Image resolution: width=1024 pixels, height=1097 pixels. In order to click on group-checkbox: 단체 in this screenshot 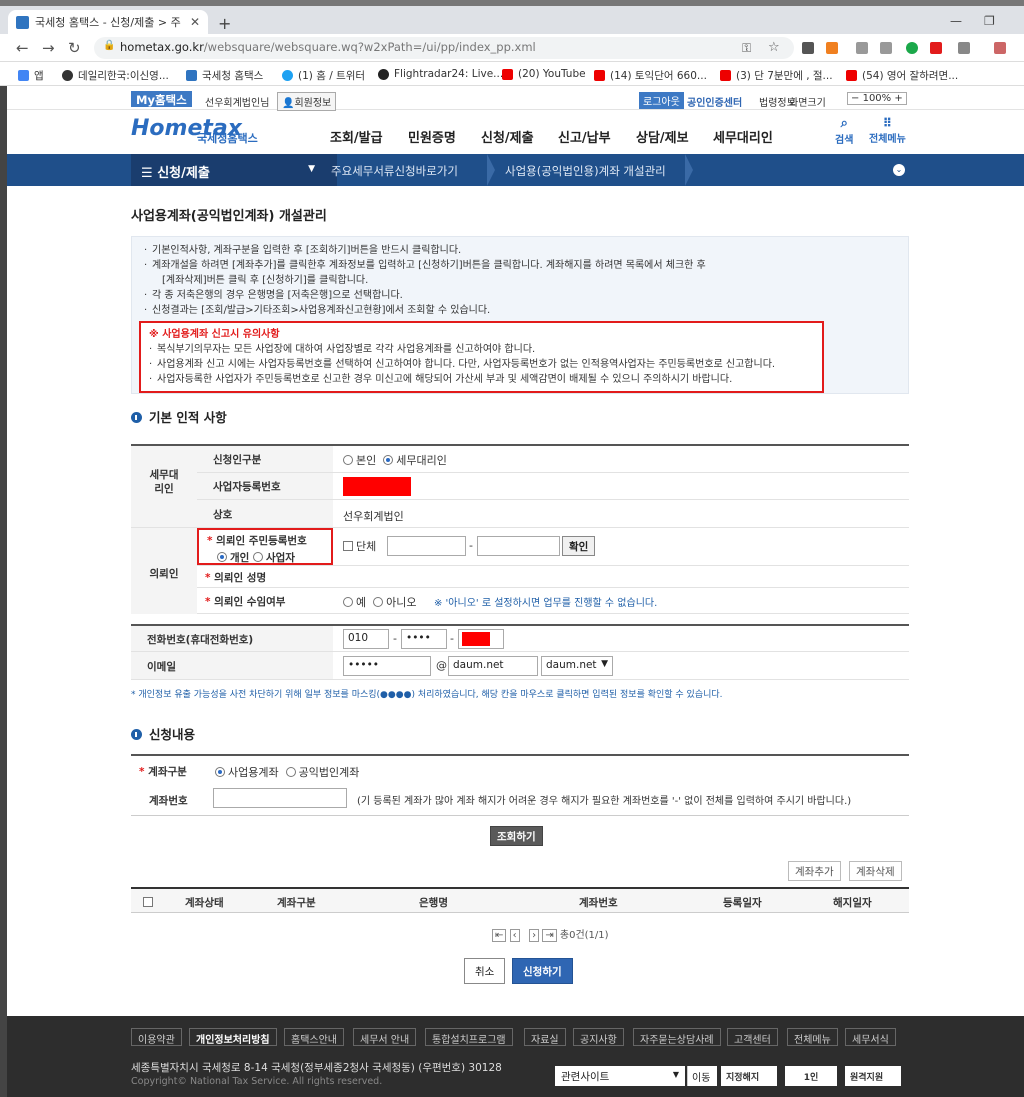, I will do `click(359, 546)`.